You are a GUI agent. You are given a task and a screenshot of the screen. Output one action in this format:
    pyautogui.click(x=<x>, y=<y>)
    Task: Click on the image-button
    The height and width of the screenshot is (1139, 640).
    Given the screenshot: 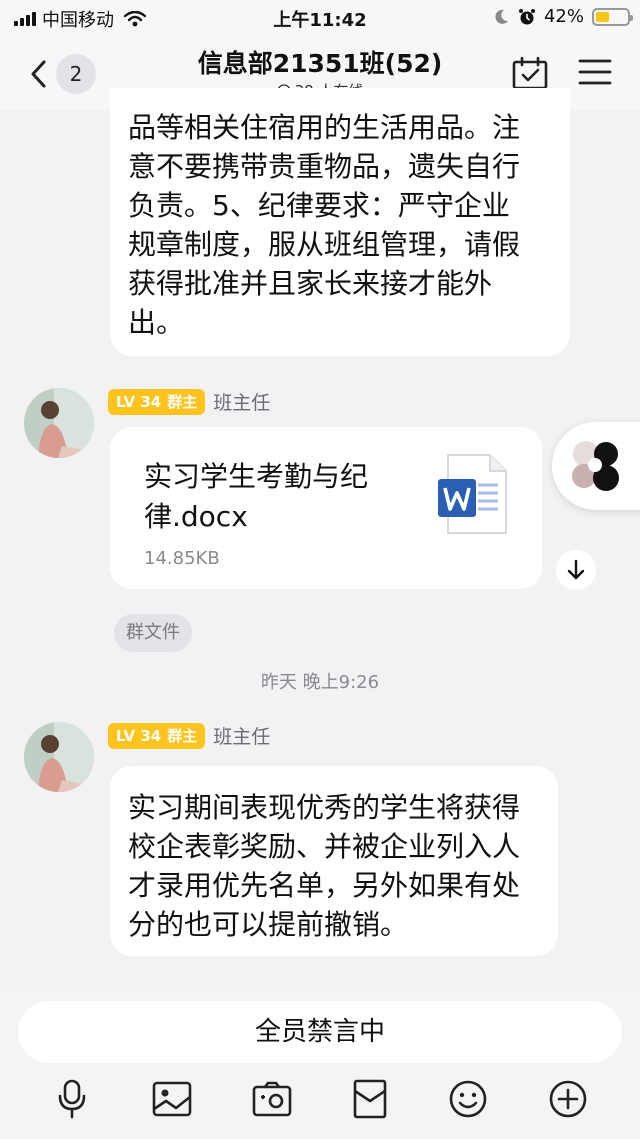 What is the action you would take?
    pyautogui.click(x=172, y=1099)
    